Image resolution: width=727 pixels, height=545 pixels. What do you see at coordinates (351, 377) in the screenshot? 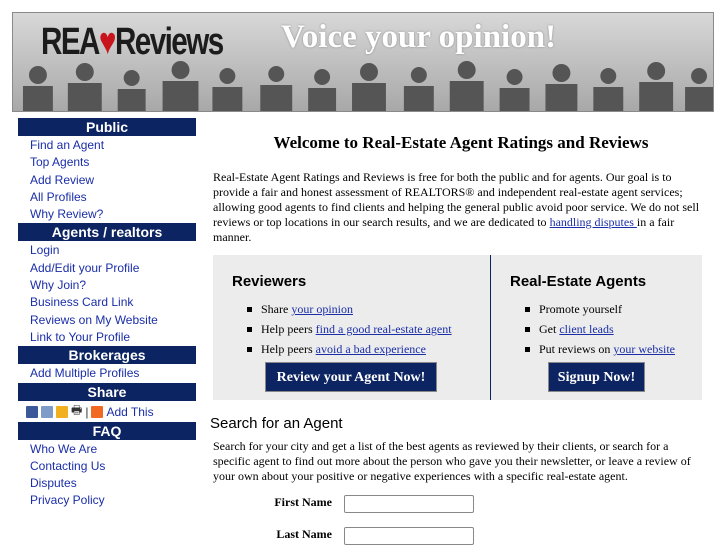
I see `review-agent-now-button: Review your Agent Now!` at bounding box center [351, 377].